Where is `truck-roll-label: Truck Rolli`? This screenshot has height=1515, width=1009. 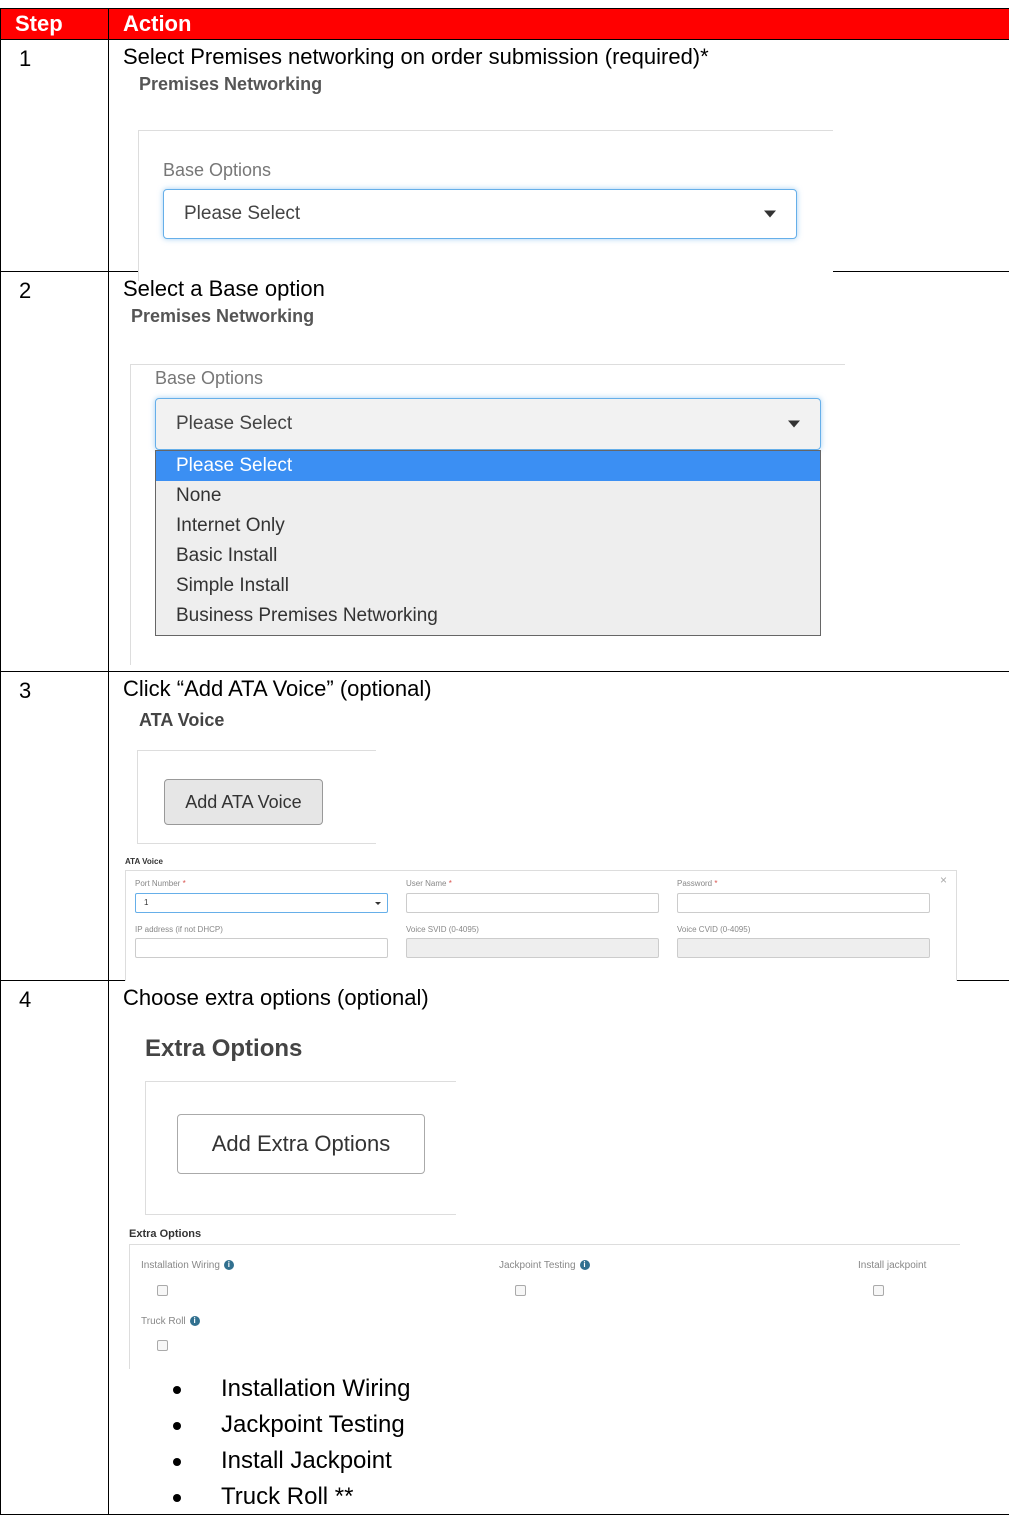 truck-roll-label: Truck Rolli is located at coordinates (170, 1321).